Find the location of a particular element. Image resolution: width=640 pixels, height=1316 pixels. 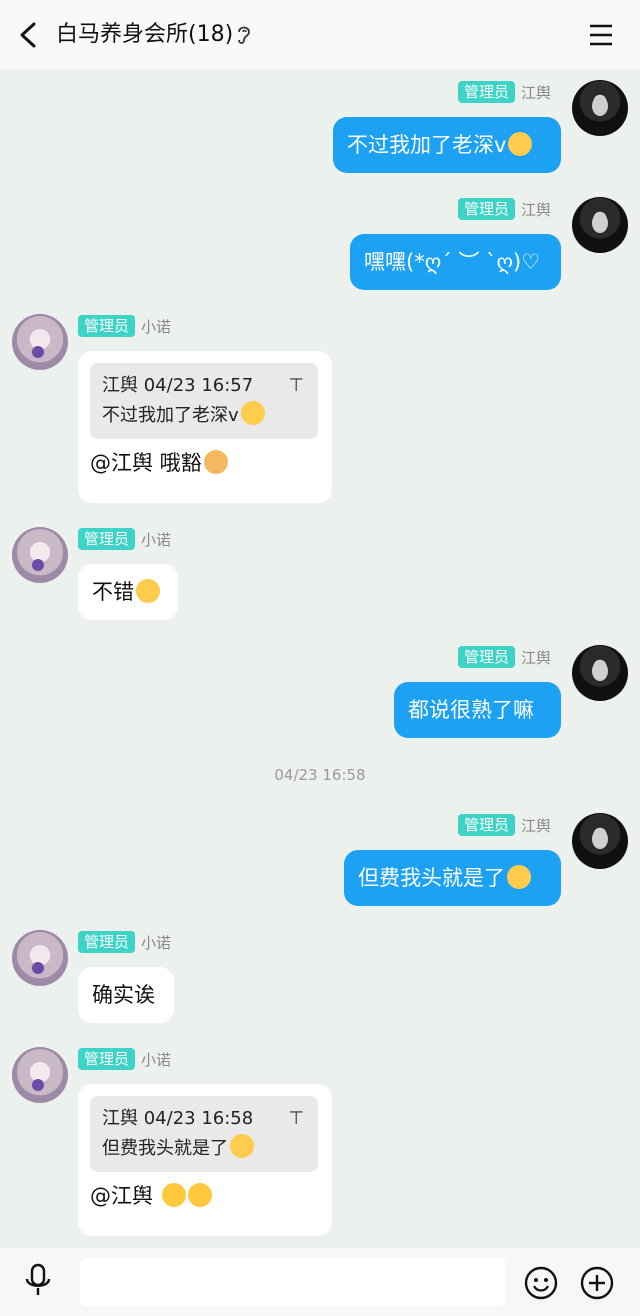

message-text: @江舆 is located at coordinates (121, 1196).